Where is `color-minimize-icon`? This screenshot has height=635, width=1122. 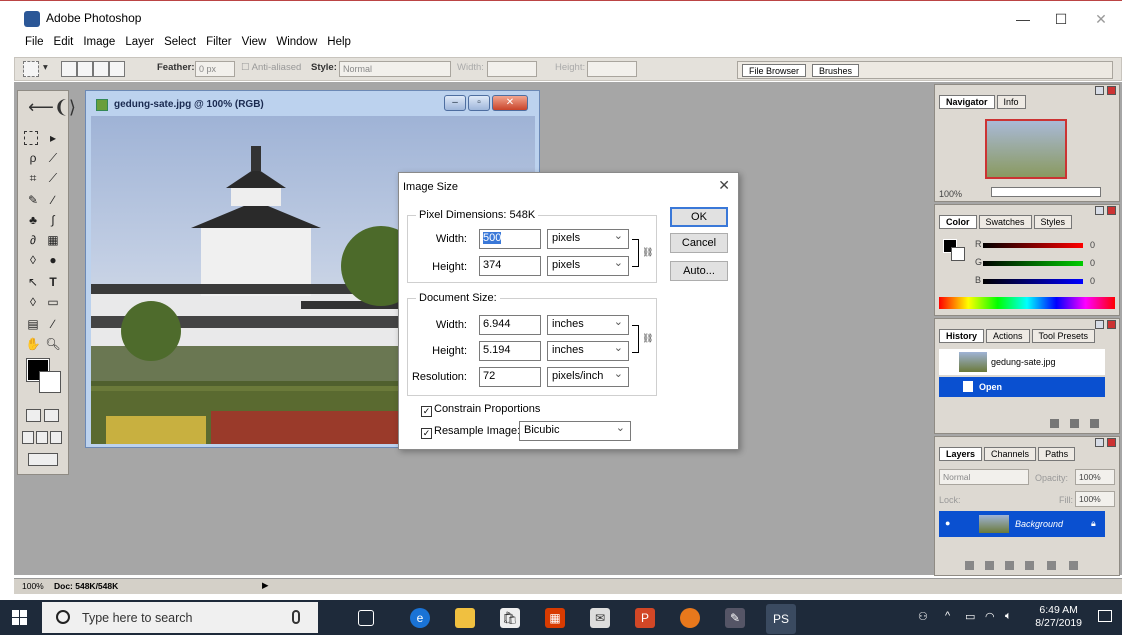
color-minimize-icon is located at coordinates (1099, 210).